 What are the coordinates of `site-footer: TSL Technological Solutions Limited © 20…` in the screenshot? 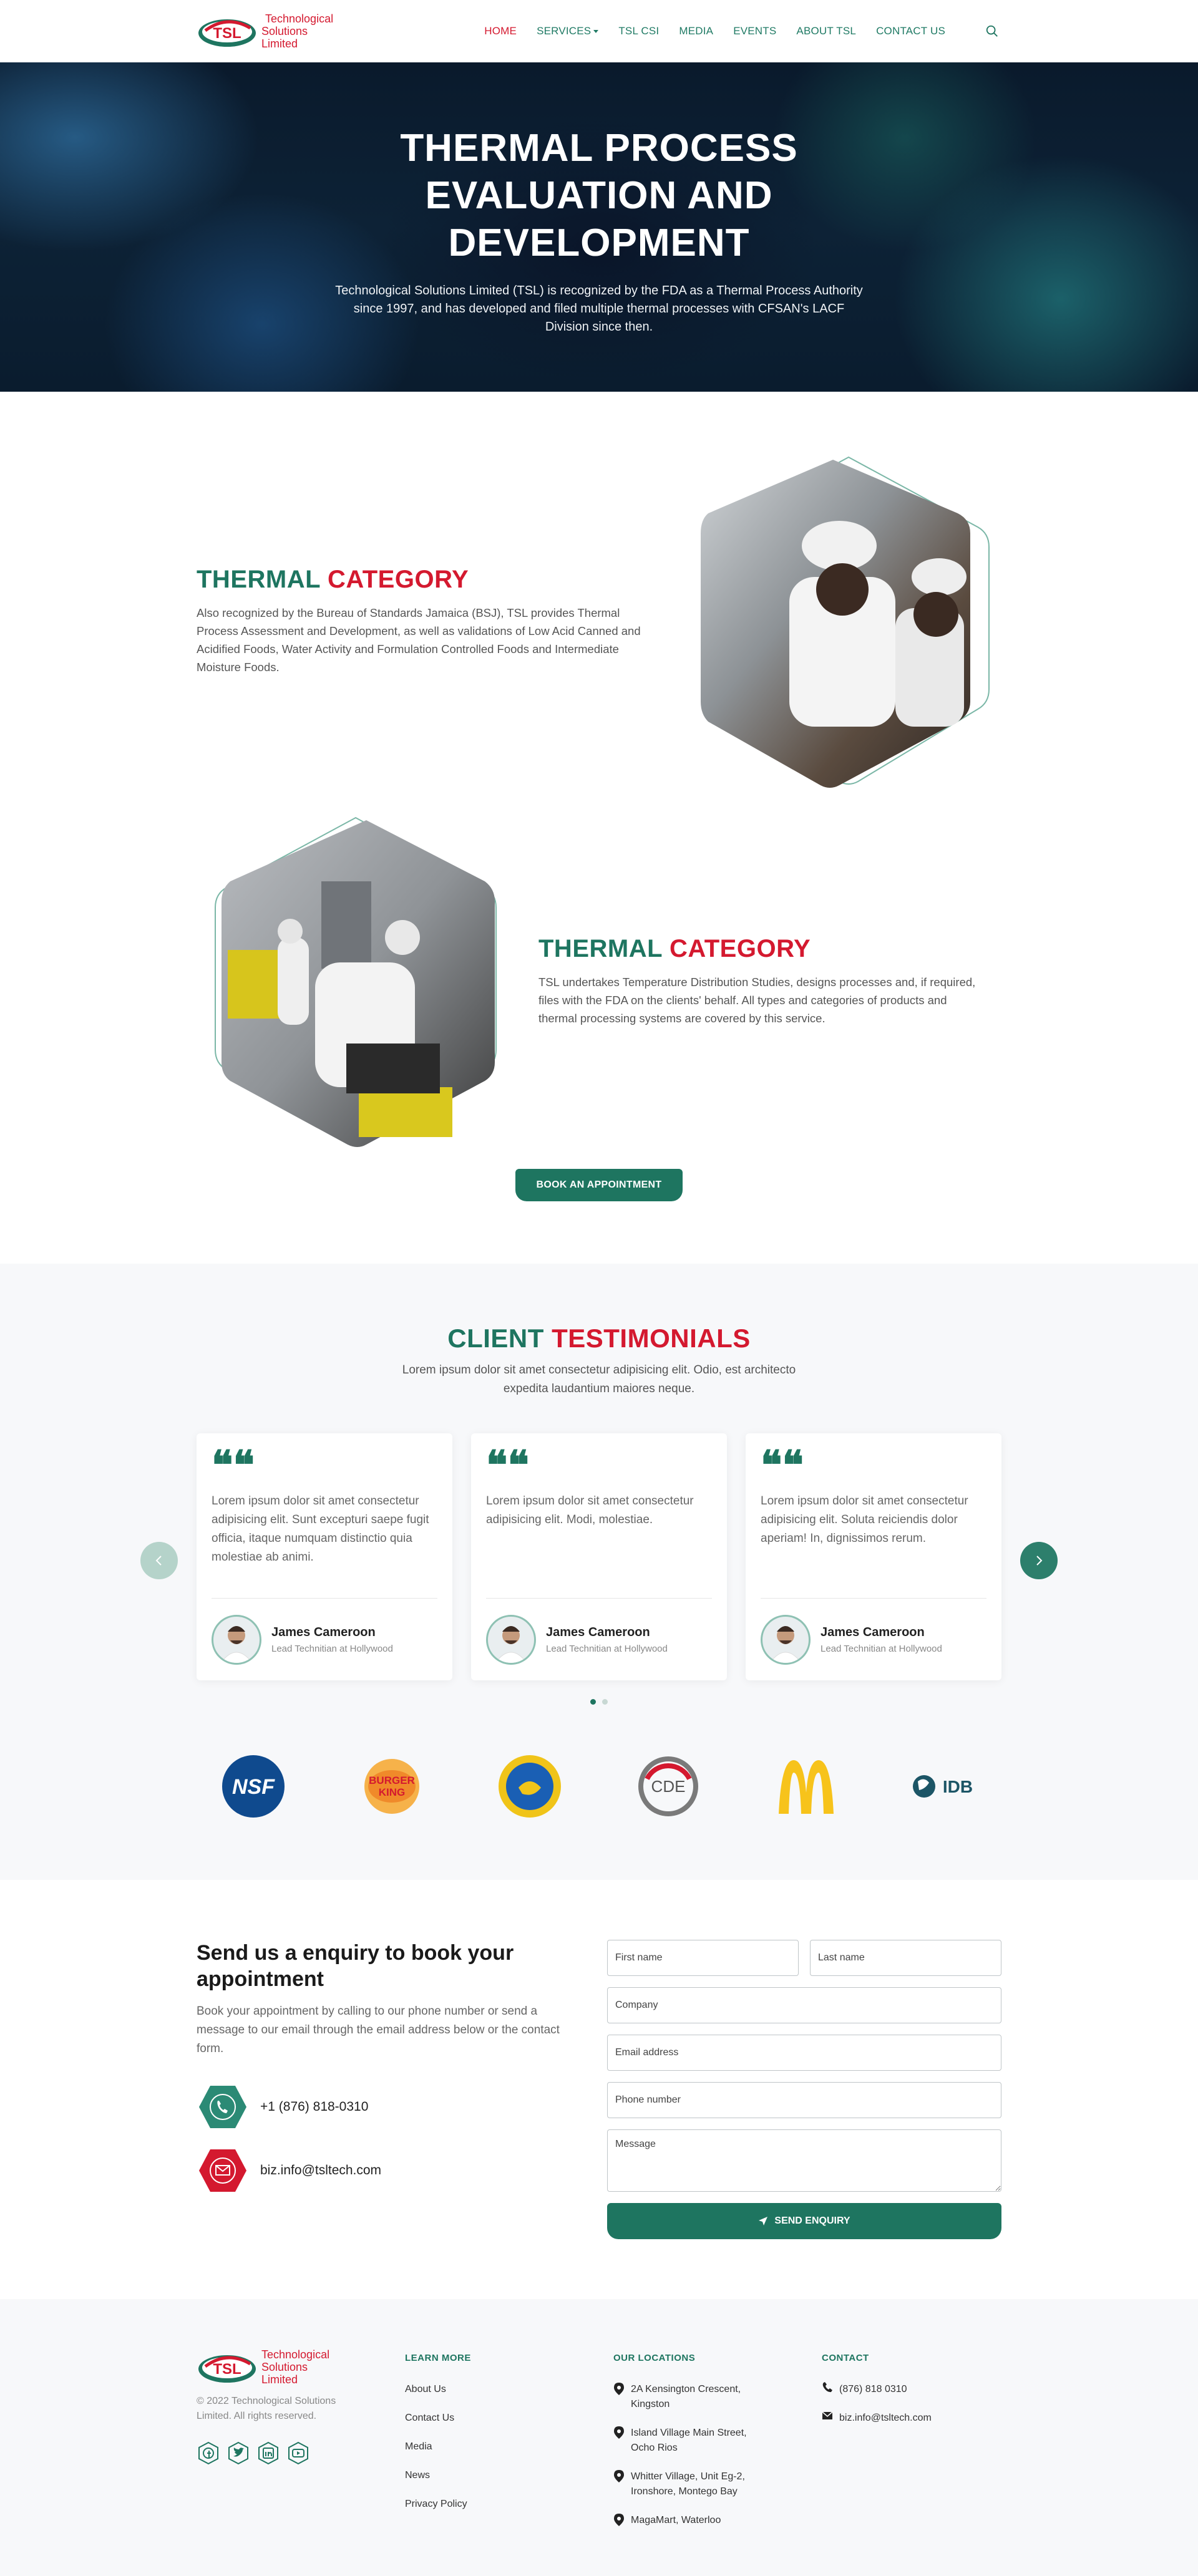 It's located at (599, 2437).